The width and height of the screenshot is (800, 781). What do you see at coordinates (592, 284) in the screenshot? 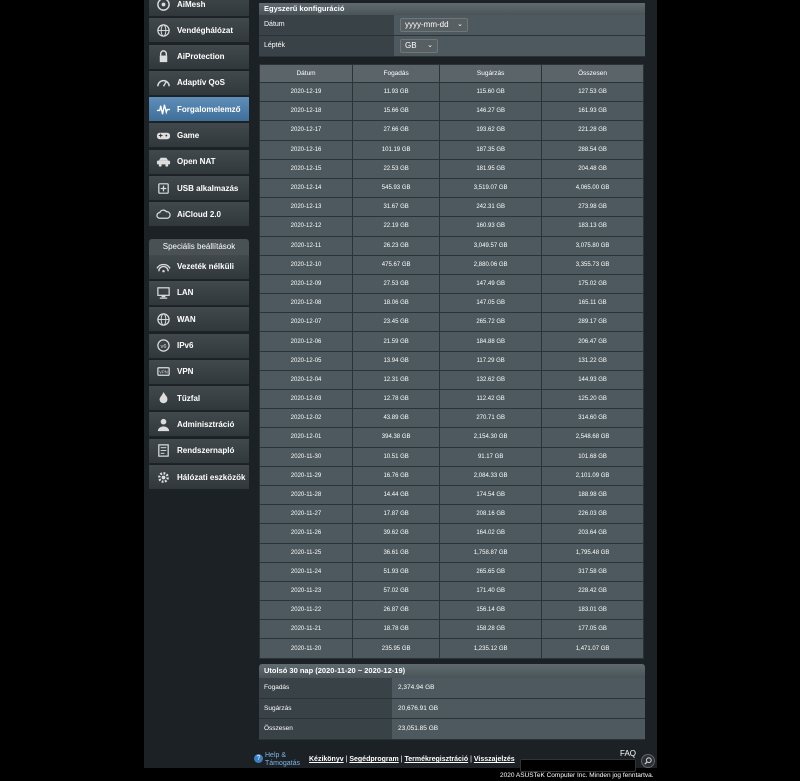
I see `cell-total: 175.02 GB` at bounding box center [592, 284].